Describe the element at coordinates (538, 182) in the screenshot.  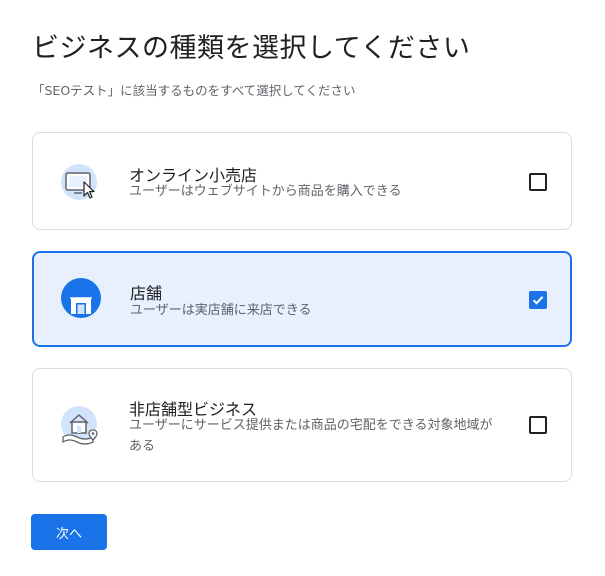
I see `online-retail-checkbox` at that location.